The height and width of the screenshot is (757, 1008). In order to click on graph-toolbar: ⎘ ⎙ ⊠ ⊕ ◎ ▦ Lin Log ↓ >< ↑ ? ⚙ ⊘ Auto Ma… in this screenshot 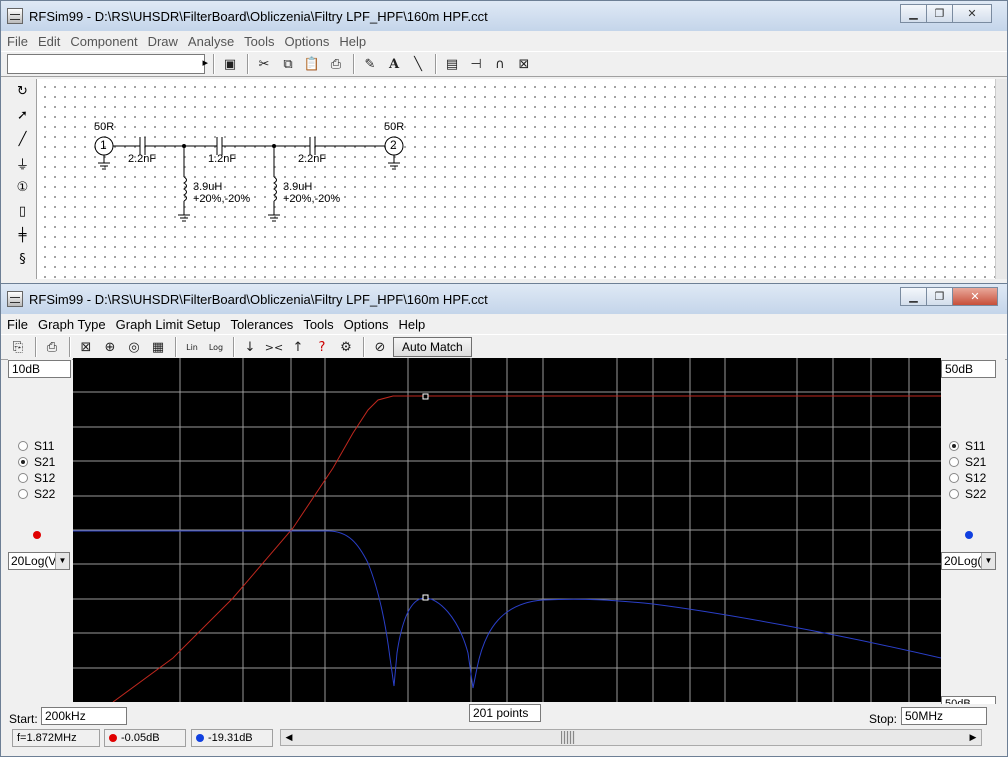, I will do `click(504, 347)`.